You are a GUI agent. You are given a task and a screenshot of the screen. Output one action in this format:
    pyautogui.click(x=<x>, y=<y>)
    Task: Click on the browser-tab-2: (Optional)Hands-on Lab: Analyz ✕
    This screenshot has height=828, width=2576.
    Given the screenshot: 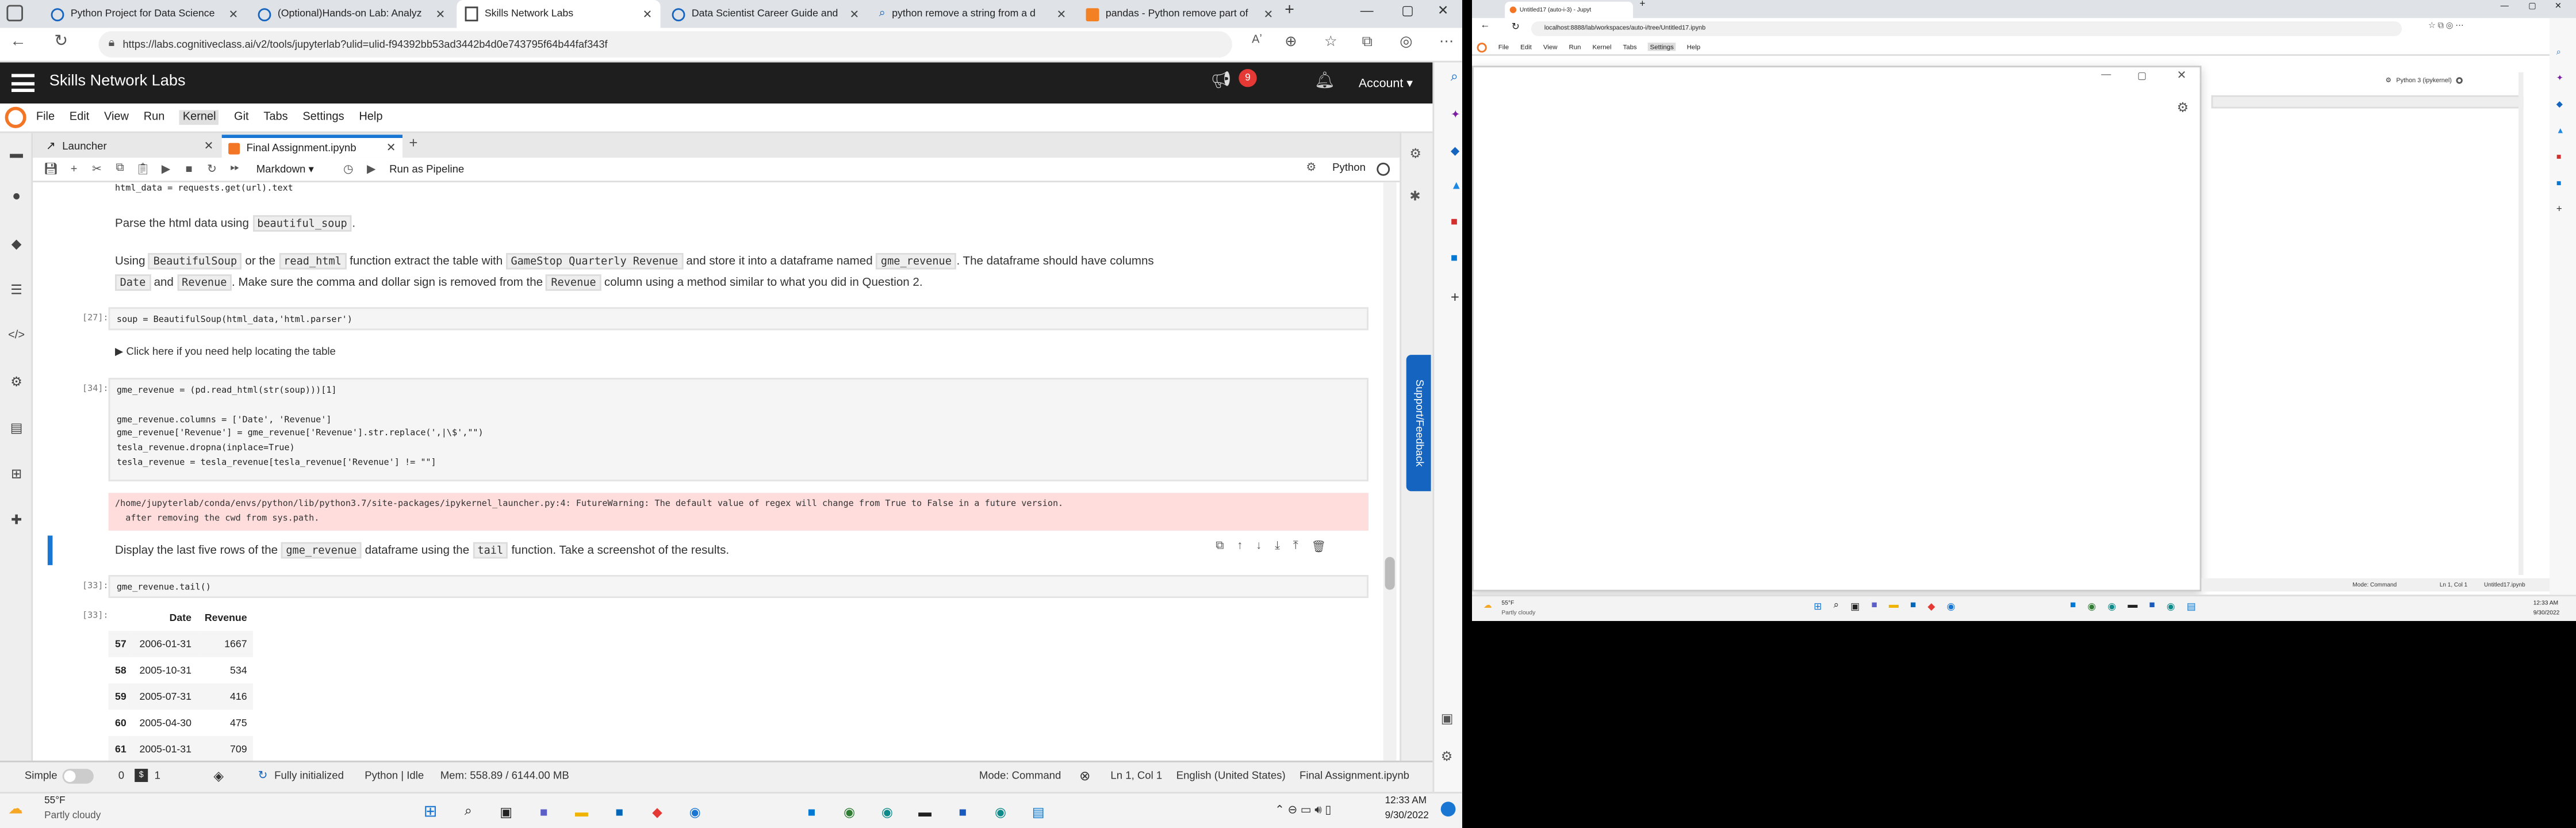 What is the action you would take?
    pyautogui.click(x=352, y=14)
    